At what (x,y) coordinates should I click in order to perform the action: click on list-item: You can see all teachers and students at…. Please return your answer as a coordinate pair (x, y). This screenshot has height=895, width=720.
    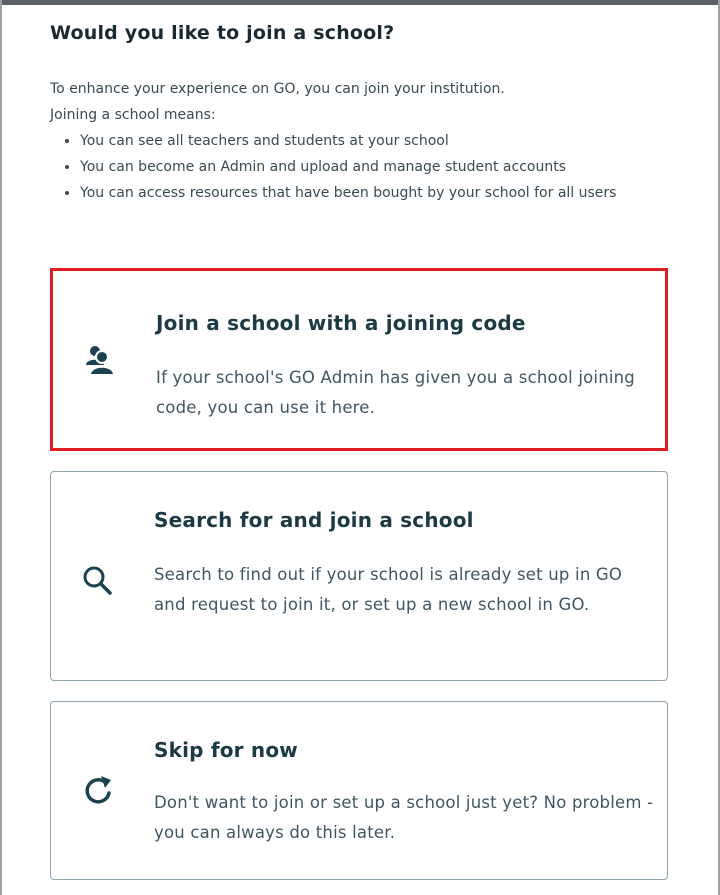
    Looking at the image, I should click on (375, 141).